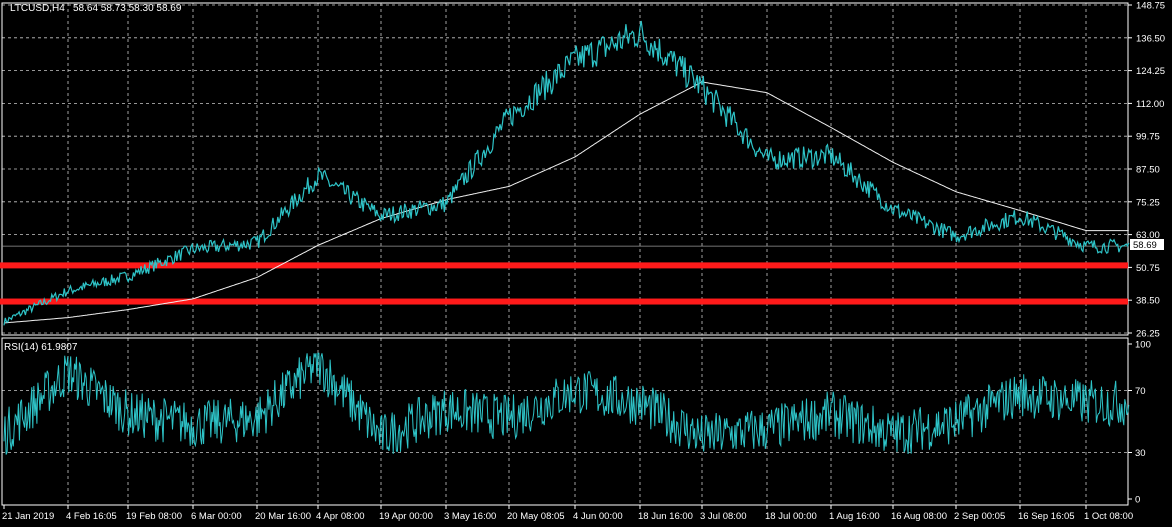 The image size is (1172, 527). Describe the element at coordinates (1148, 334) in the screenshot. I see `y-tick-label: 26.25` at that location.